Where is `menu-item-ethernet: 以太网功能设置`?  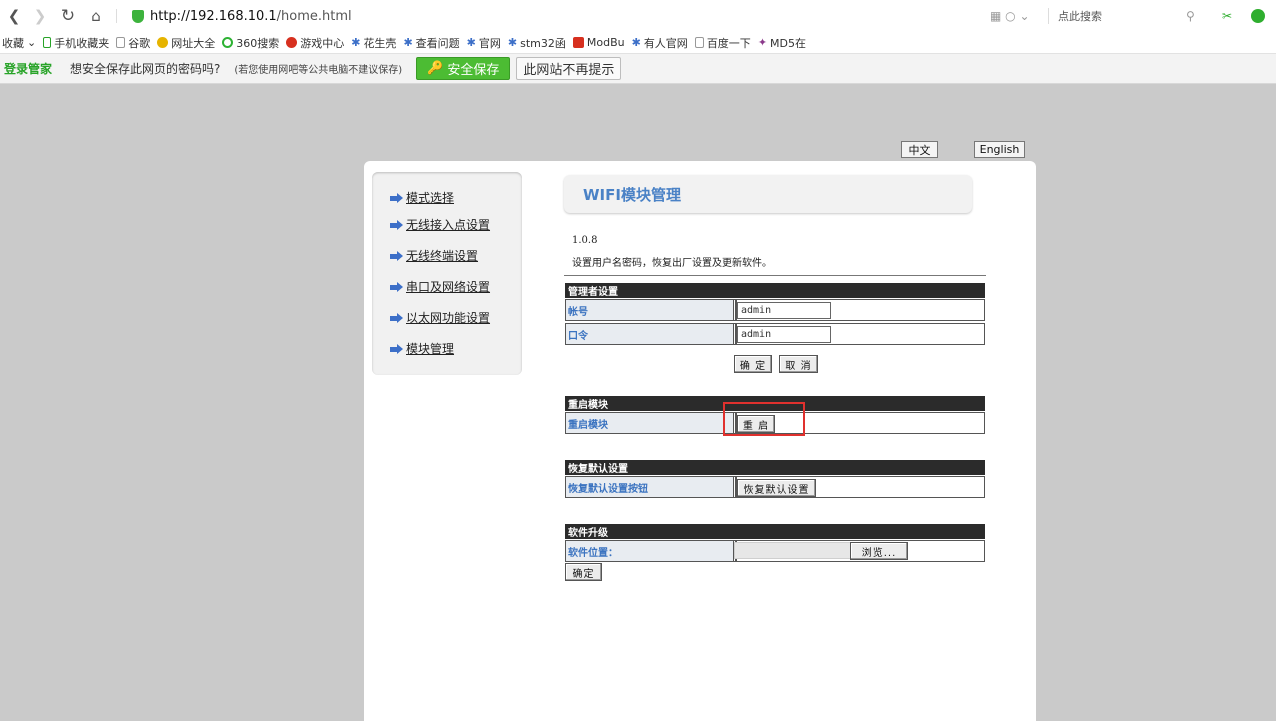 menu-item-ethernet: 以太网功能设置 is located at coordinates (440, 317).